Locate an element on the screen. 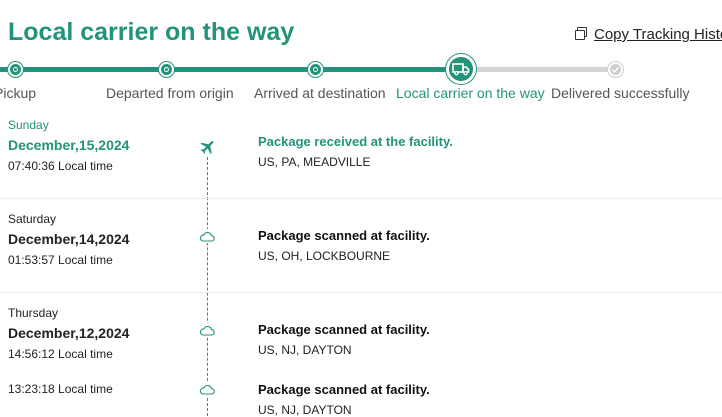  event-description: Package received at the facility. is located at coordinates (355, 141).